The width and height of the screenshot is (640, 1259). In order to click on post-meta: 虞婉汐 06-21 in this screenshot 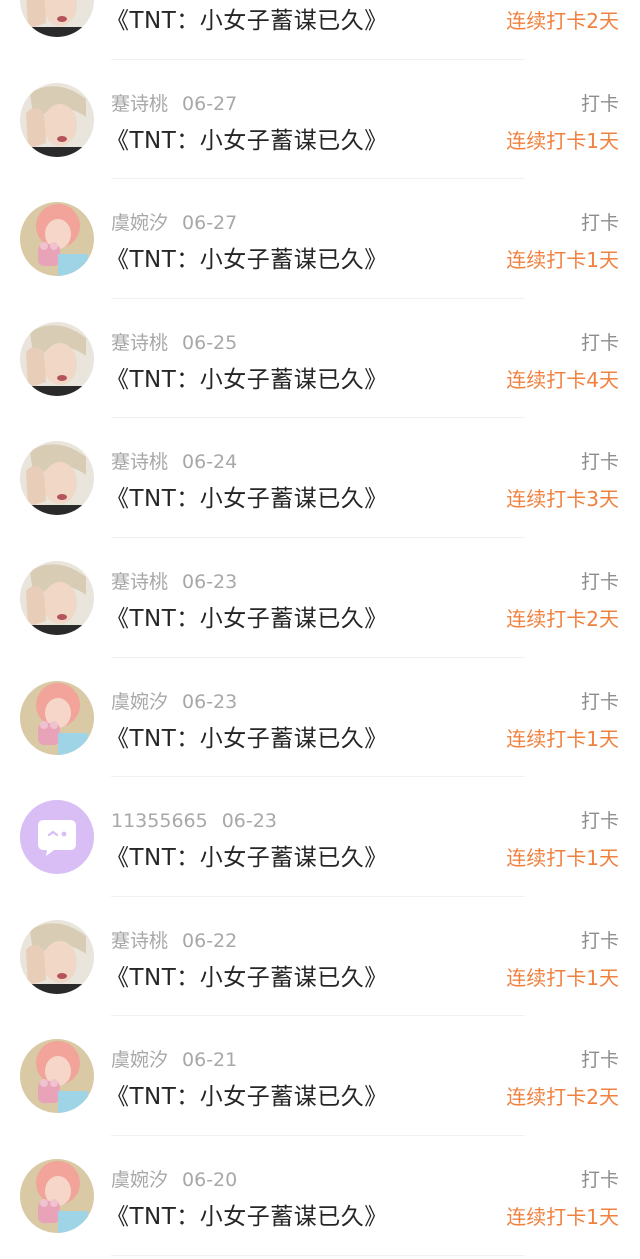, I will do `click(174, 1060)`.